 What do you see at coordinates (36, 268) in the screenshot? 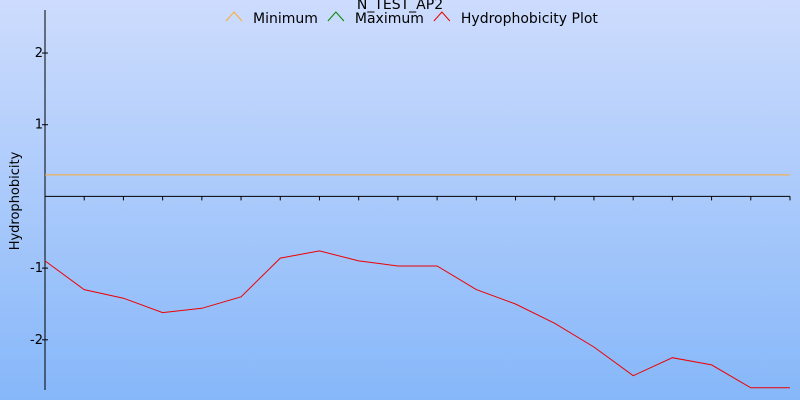
I see `y-tick-label: -1` at bounding box center [36, 268].